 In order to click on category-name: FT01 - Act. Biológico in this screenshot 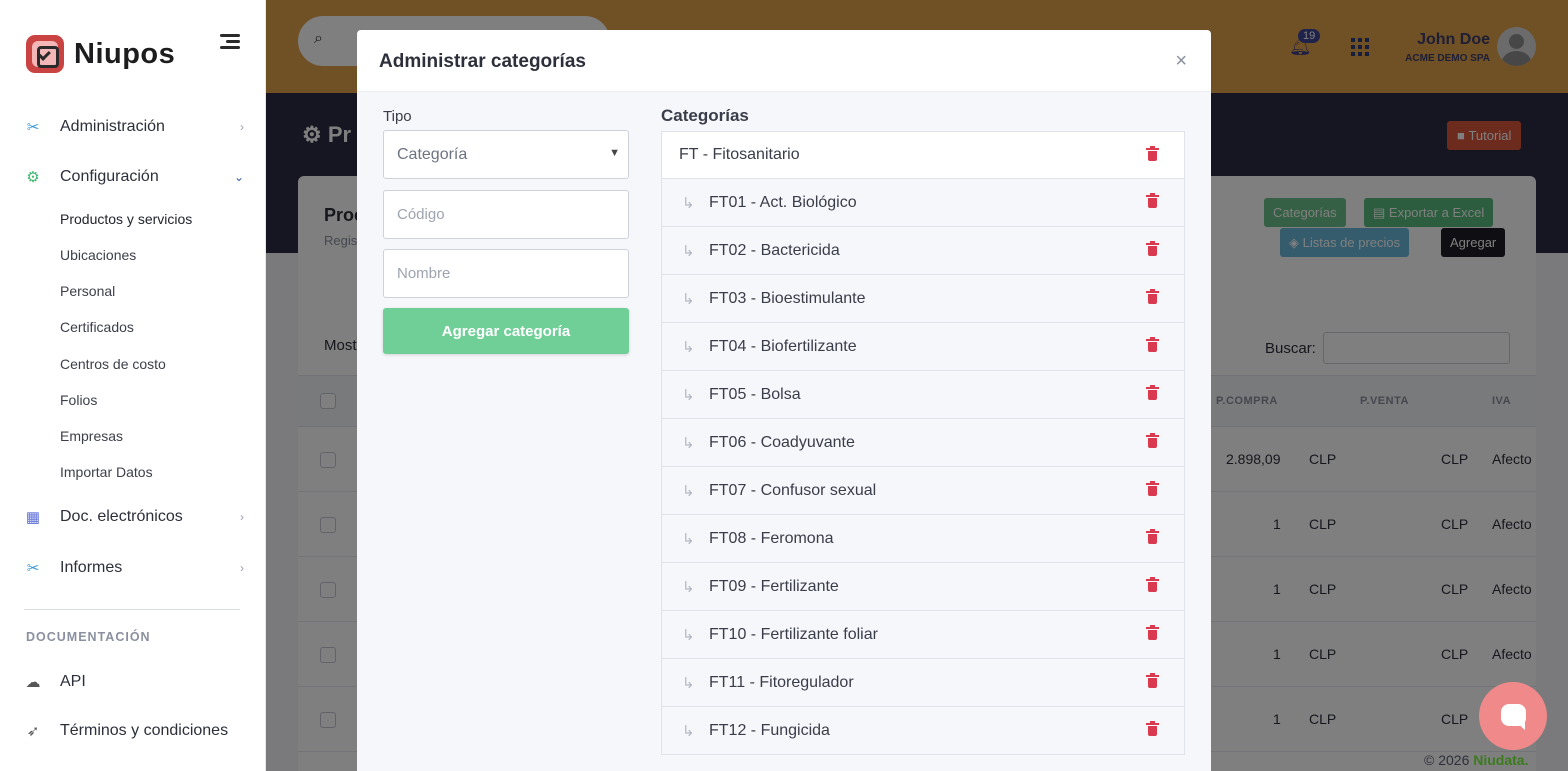, I will do `click(783, 202)`.